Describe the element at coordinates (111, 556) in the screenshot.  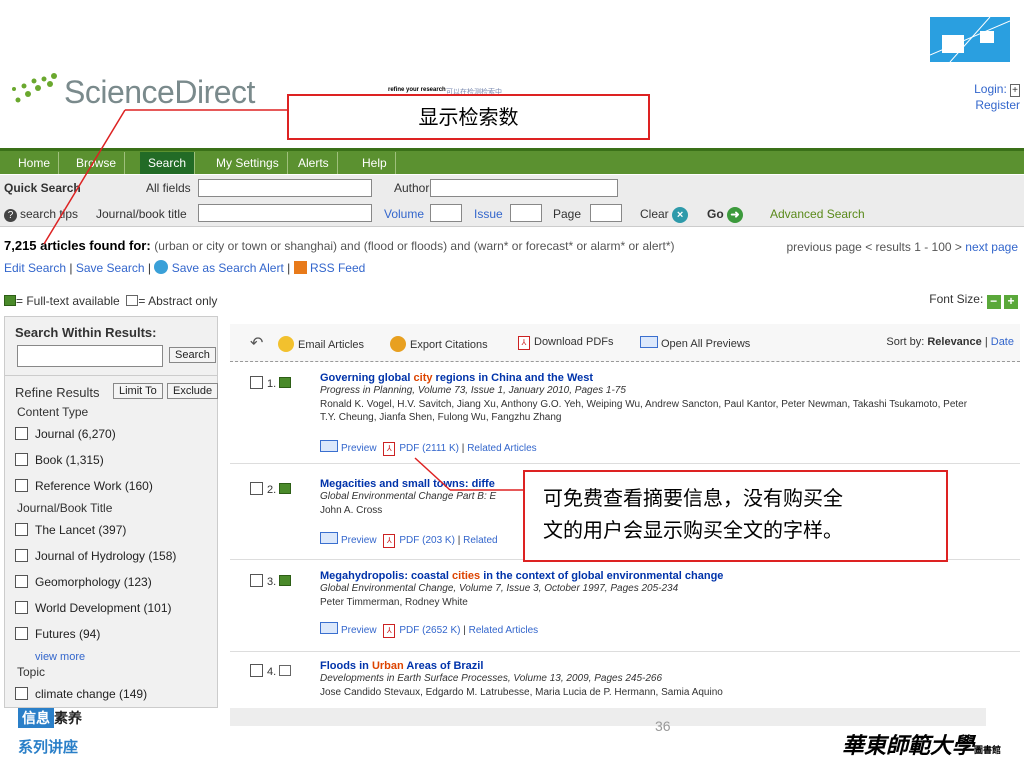
I see `journal-item: Journal of Hydrology (158)` at that location.